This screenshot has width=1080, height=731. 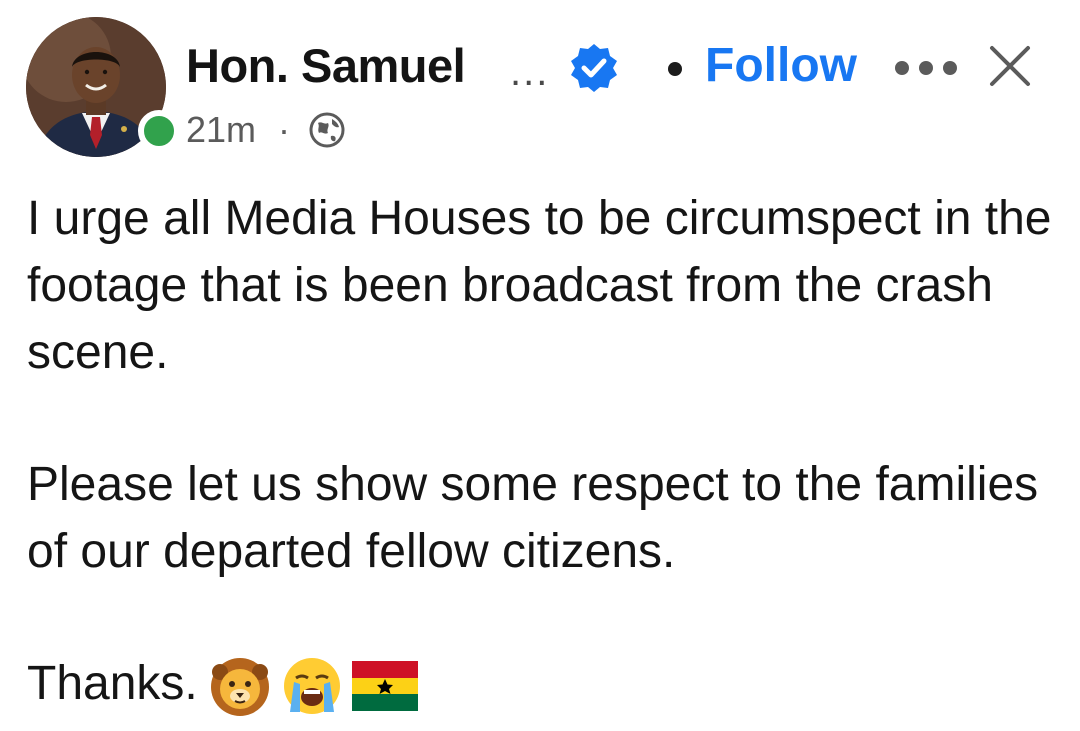 What do you see at coordinates (781, 65) in the screenshot?
I see `follow-button: Follow` at bounding box center [781, 65].